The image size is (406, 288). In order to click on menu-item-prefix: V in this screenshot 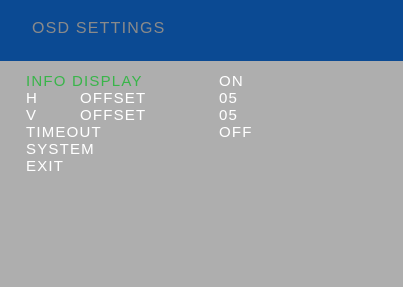, I will do `click(32, 115)`.